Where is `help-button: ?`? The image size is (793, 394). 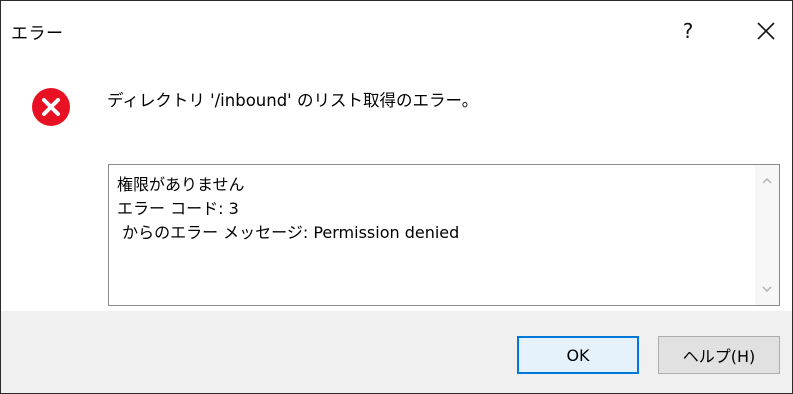
help-button: ? is located at coordinates (688, 31).